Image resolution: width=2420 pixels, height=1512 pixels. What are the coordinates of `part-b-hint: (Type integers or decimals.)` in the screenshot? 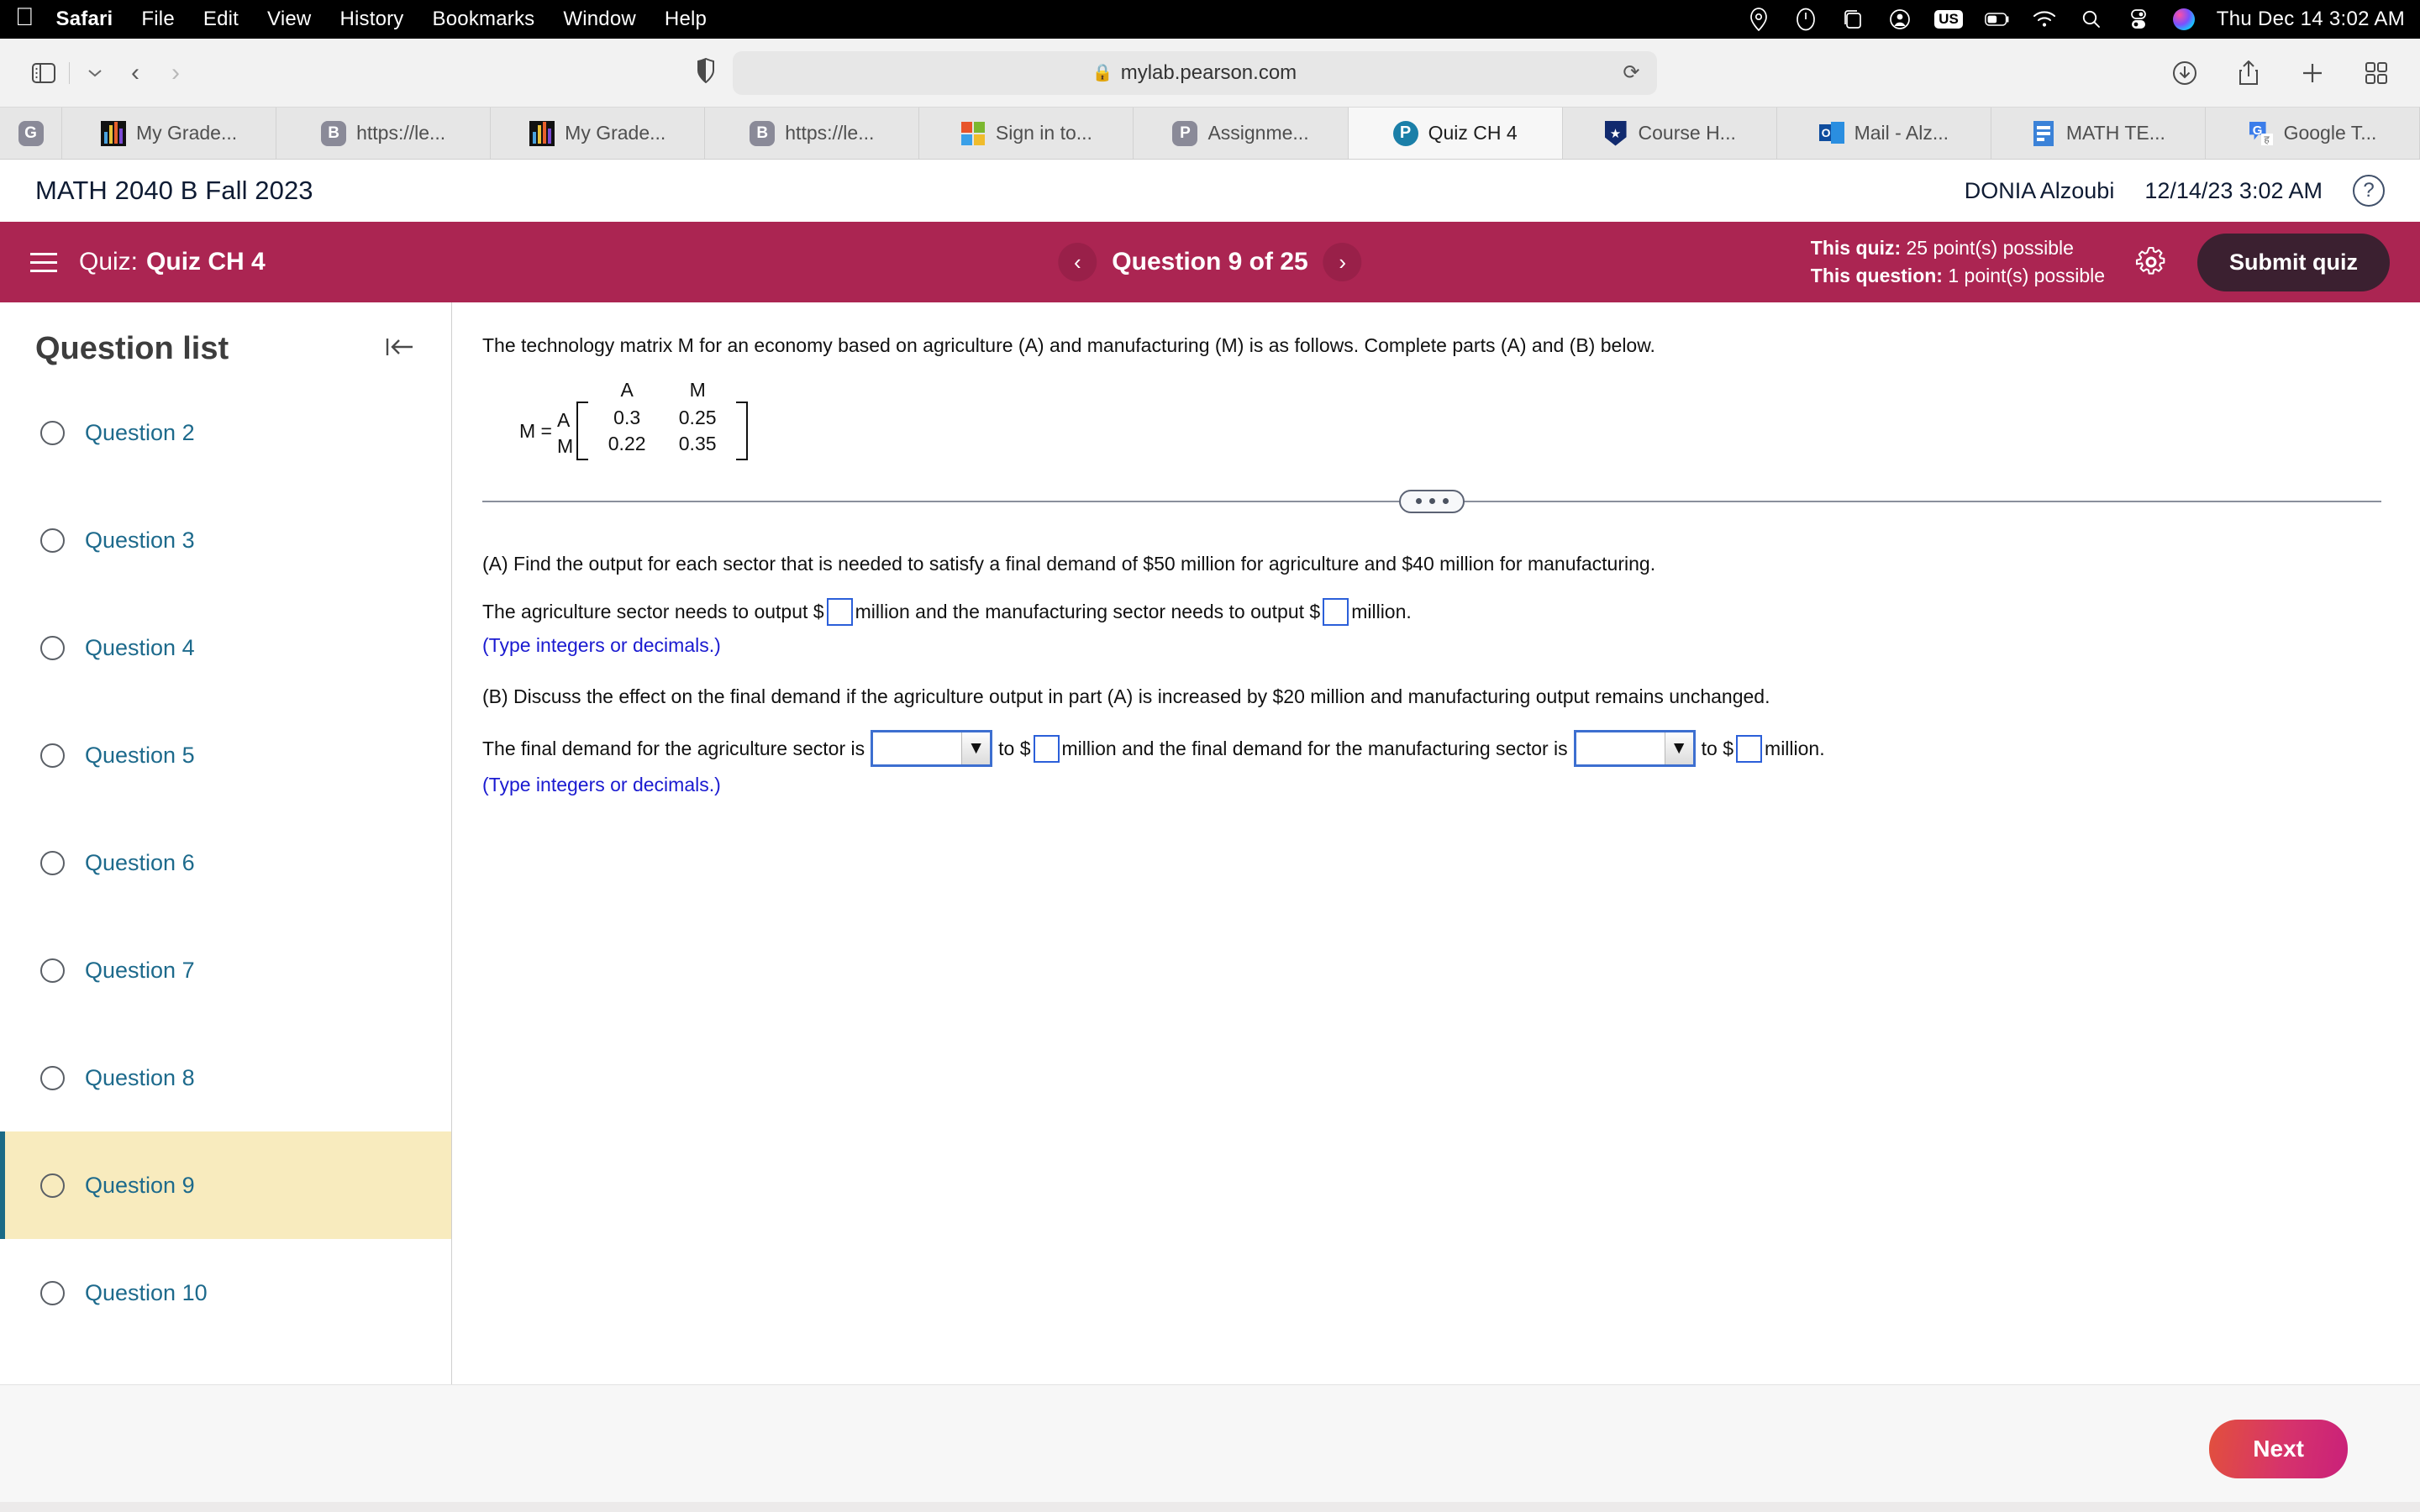 It's located at (601, 785).